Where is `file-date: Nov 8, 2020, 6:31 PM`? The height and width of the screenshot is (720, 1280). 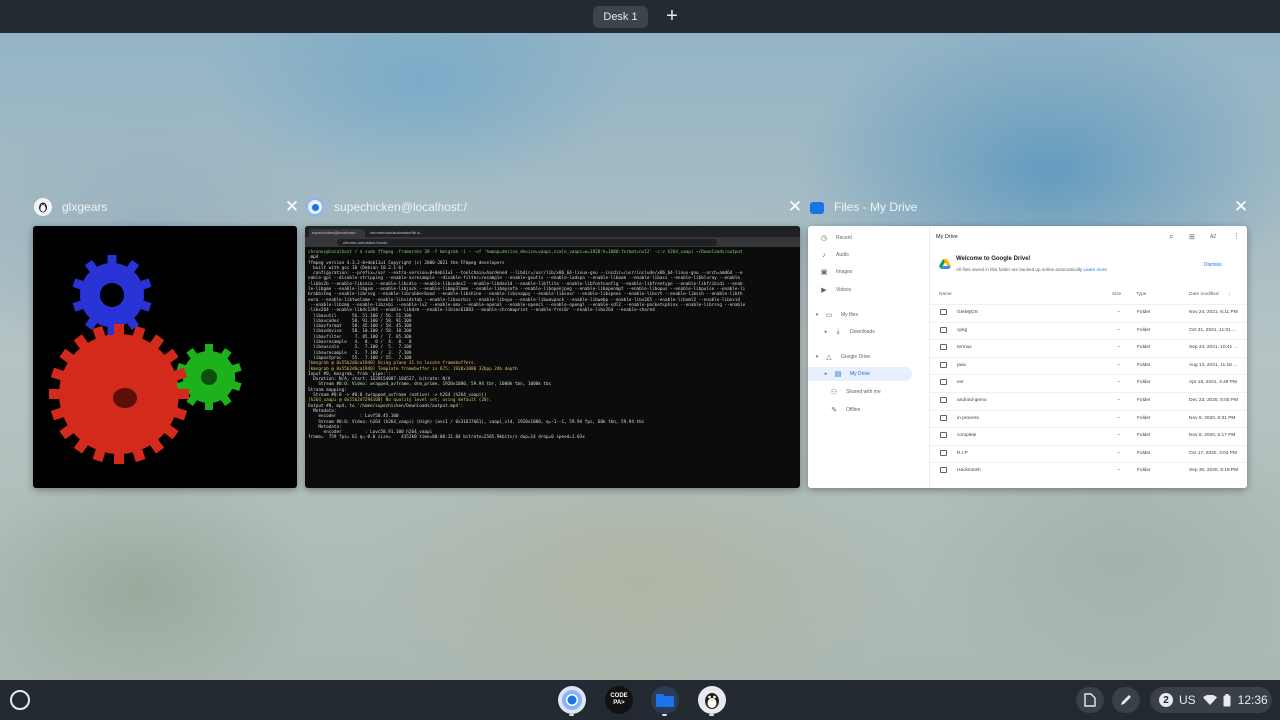 file-date: Nov 8, 2020, 6:31 PM is located at coordinates (1212, 418).